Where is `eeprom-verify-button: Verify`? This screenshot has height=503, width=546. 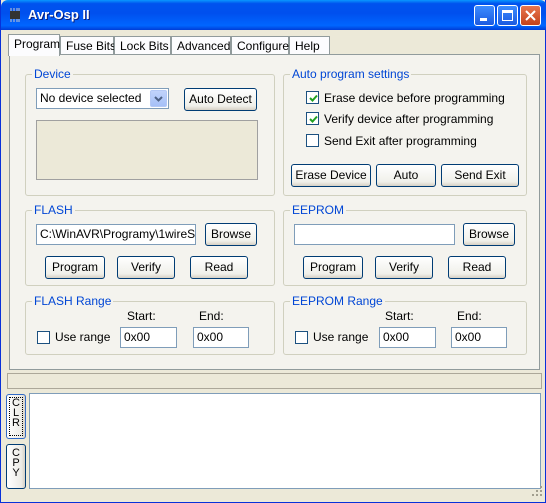
eeprom-verify-button: Verify is located at coordinates (404, 267).